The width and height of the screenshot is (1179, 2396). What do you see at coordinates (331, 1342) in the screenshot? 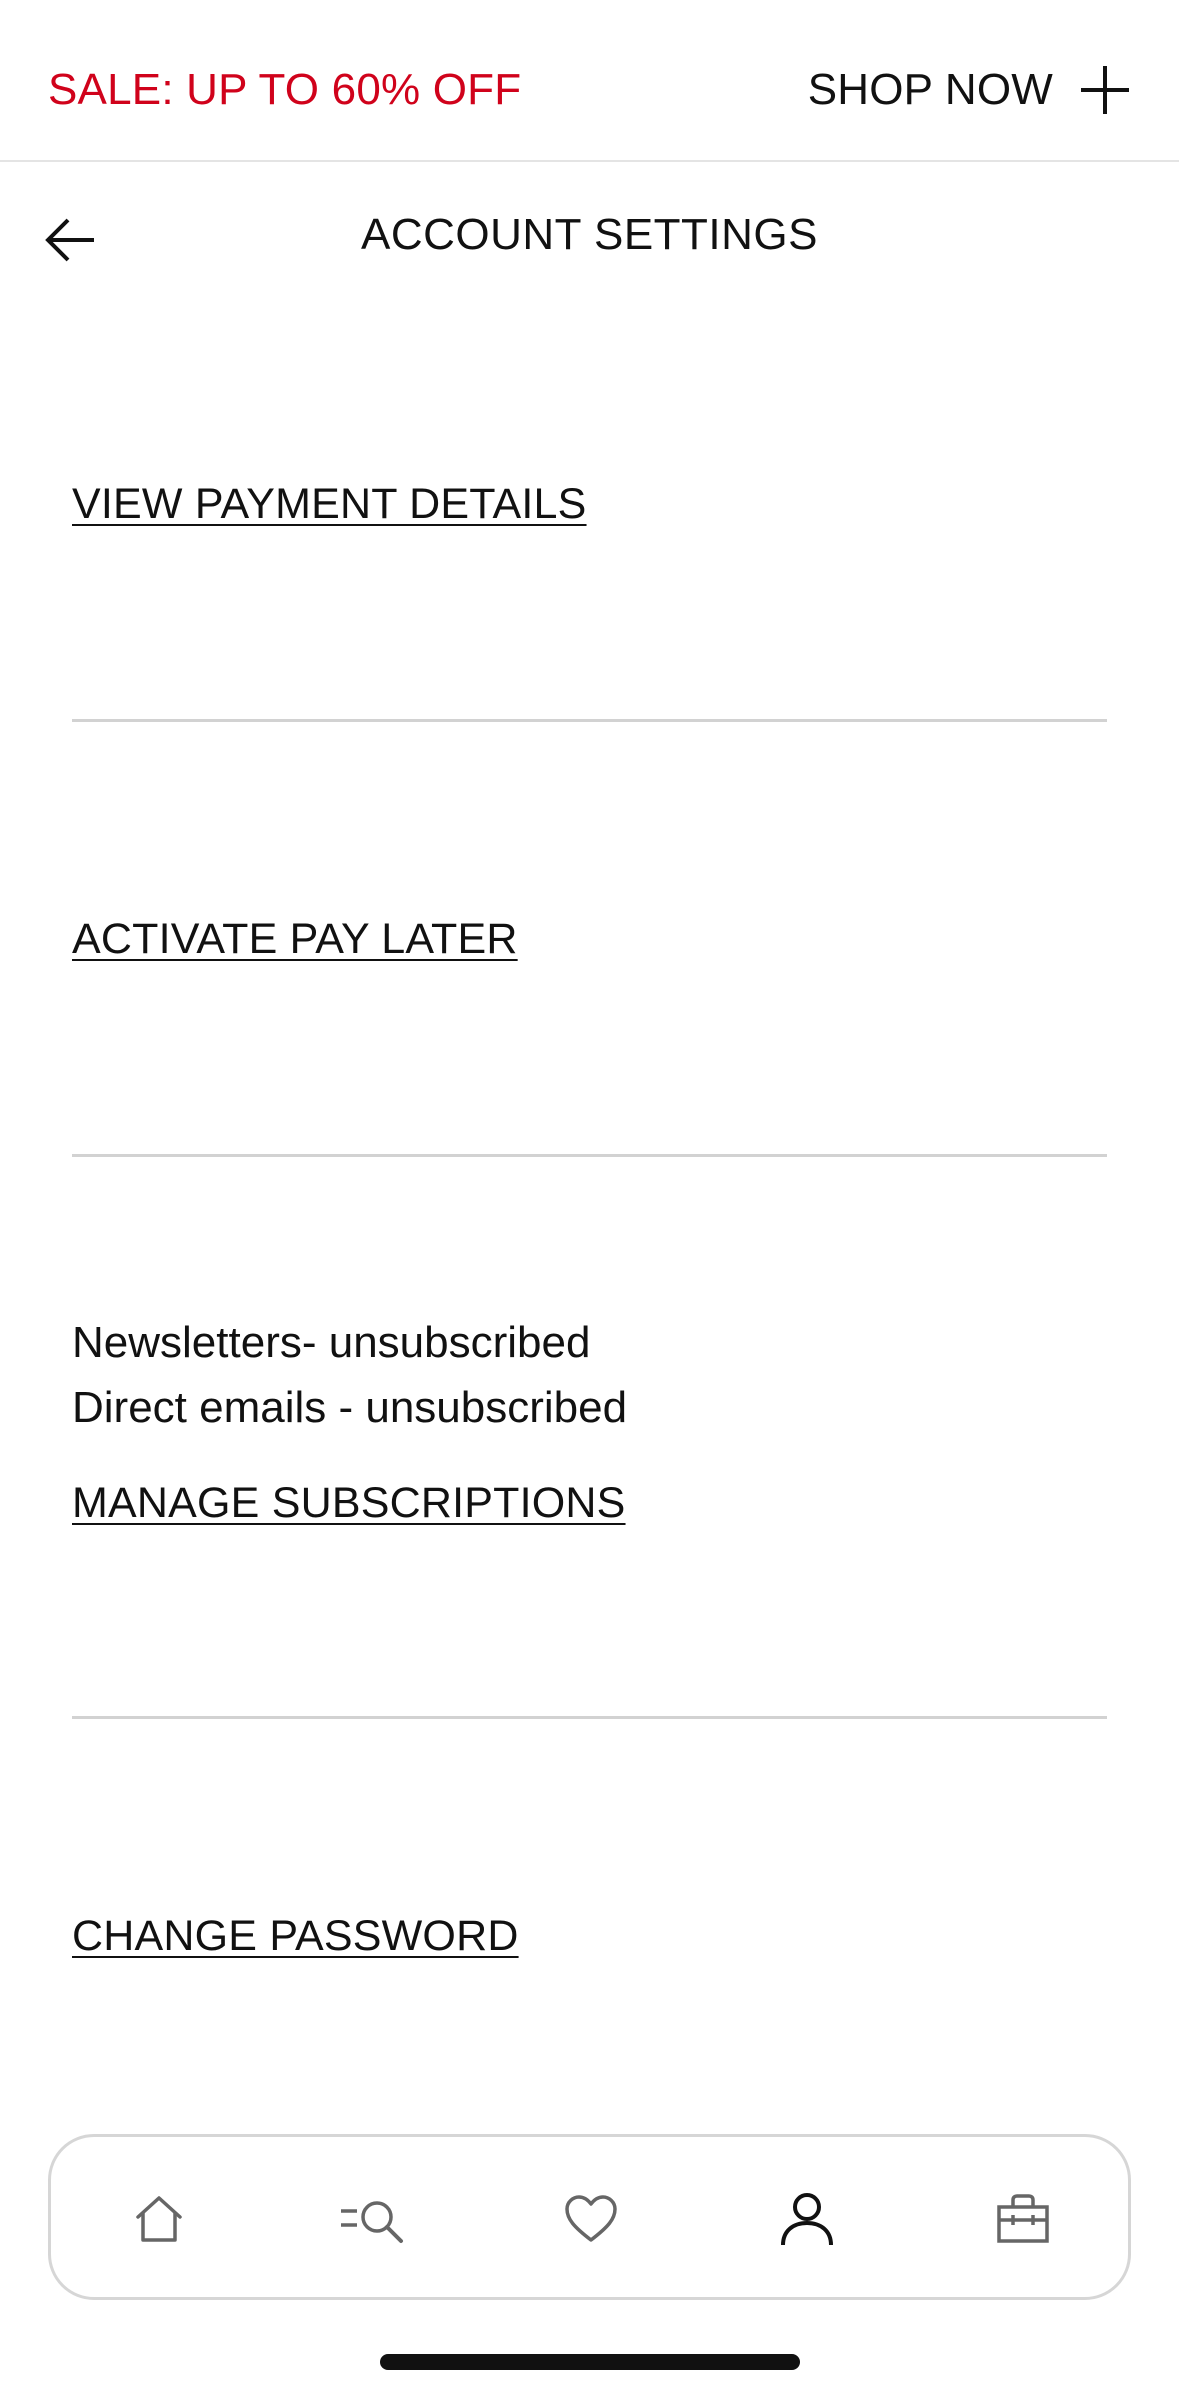
I see `newsletters-status: Newsletters- unsubscribed` at bounding box center [331, 1342].